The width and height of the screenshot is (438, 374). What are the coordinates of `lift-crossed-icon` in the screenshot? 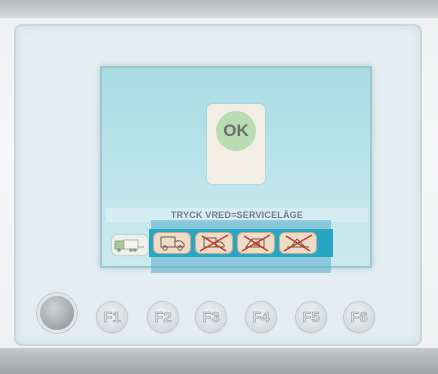 It's located at (298, 243).